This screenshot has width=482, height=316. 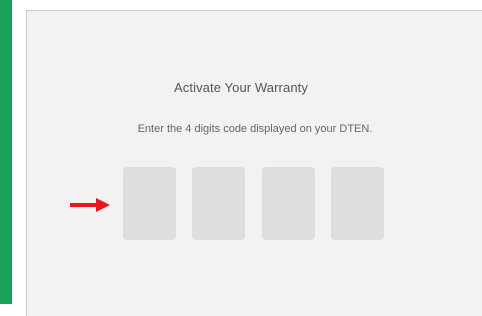 I want to click on code-digit-1-input, so click(x=149, y=203).